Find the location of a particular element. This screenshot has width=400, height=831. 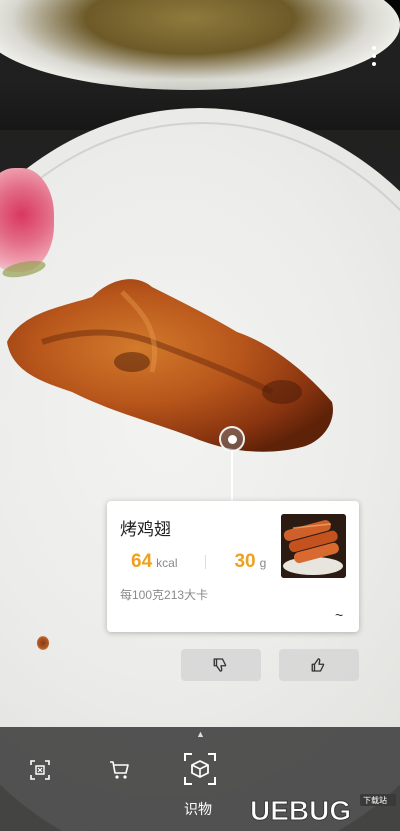

watermark-text: UEBUG is located at coordinates (300, 810).